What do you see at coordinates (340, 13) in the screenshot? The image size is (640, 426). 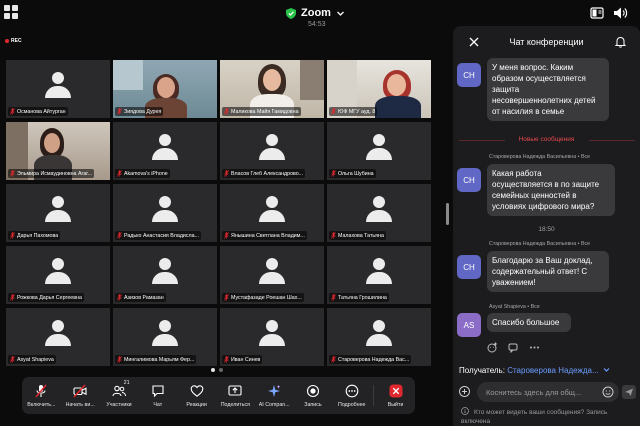 I see `chevron-down-icon` at bounding box center [340, 13].